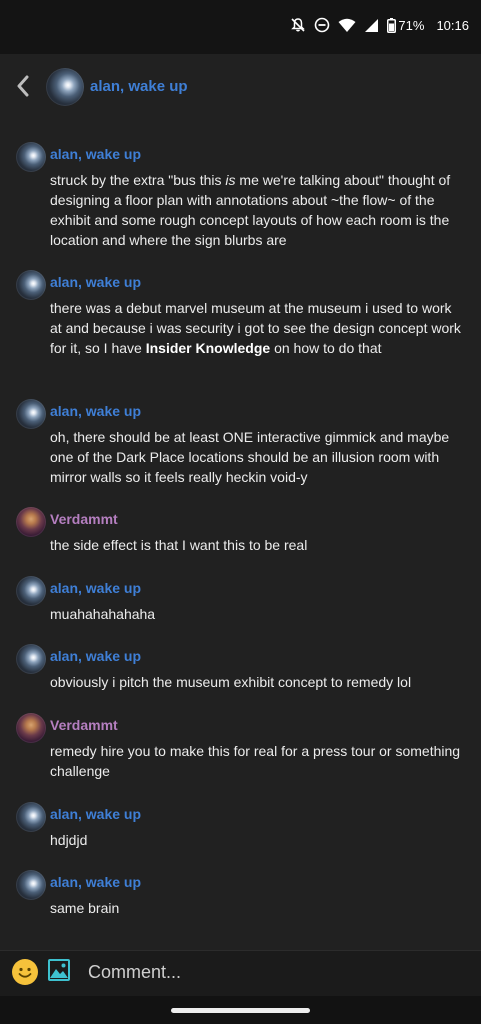  I want to click on chat-header: alan, wake up, so click(240, 88).